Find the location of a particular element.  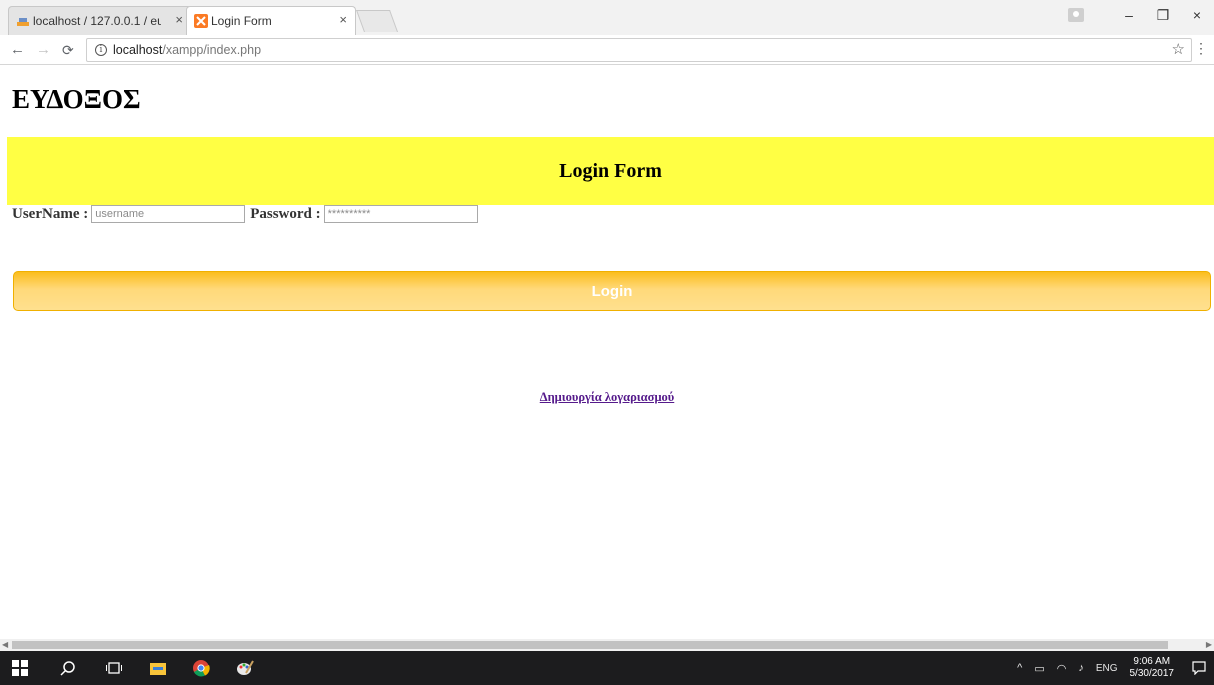

file-explorer-icon is located at coordinates (158, 668).